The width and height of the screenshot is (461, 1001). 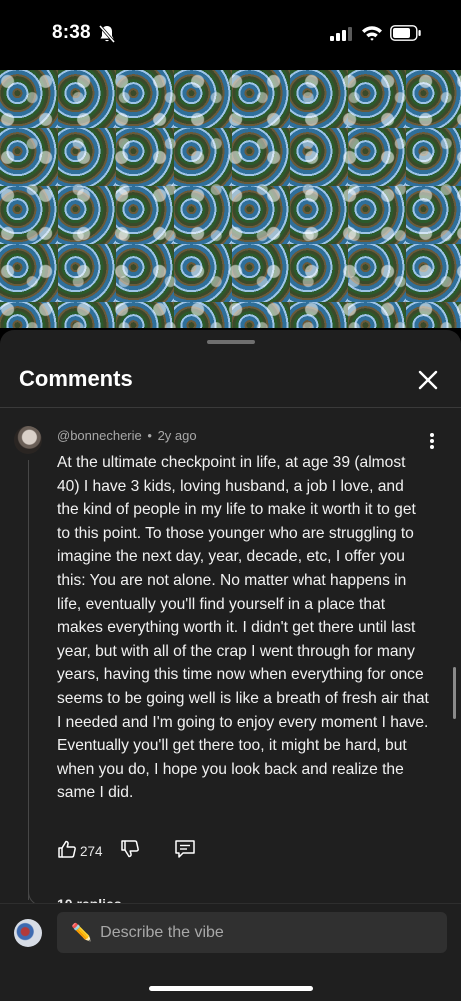 I want to click on comment-age: 2y ago, so click(x=177, y=435).